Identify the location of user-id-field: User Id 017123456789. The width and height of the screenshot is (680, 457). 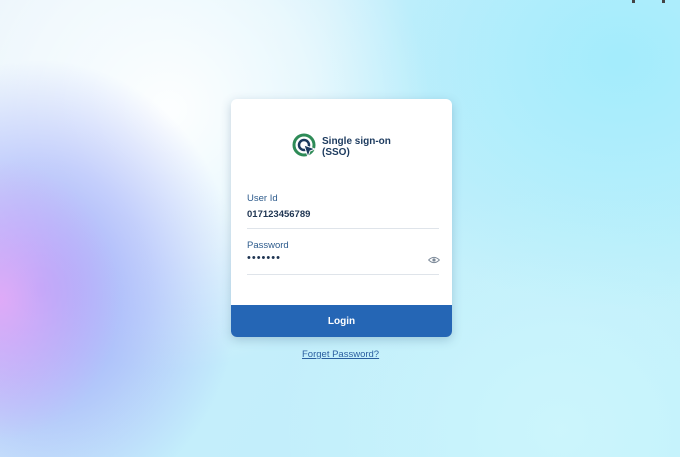
(343, 213).